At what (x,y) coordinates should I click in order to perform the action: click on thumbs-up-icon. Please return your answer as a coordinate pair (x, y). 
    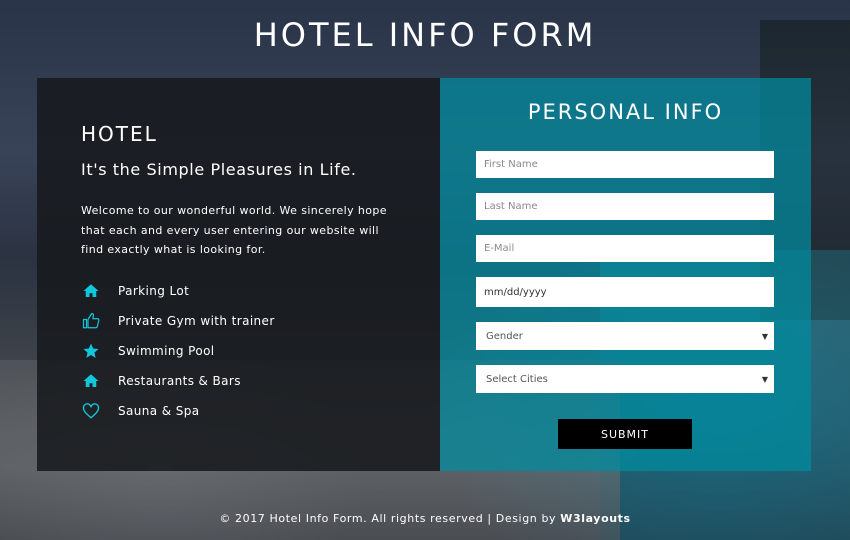
    Looking at the image, I should click on (91, 321).